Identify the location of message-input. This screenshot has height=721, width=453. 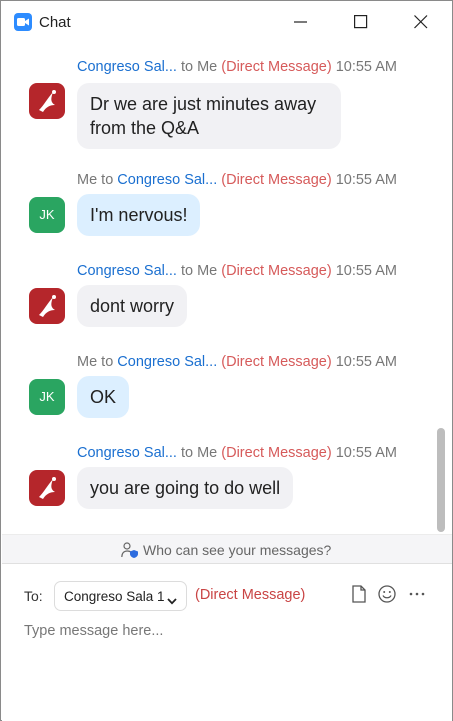
(224, 631).